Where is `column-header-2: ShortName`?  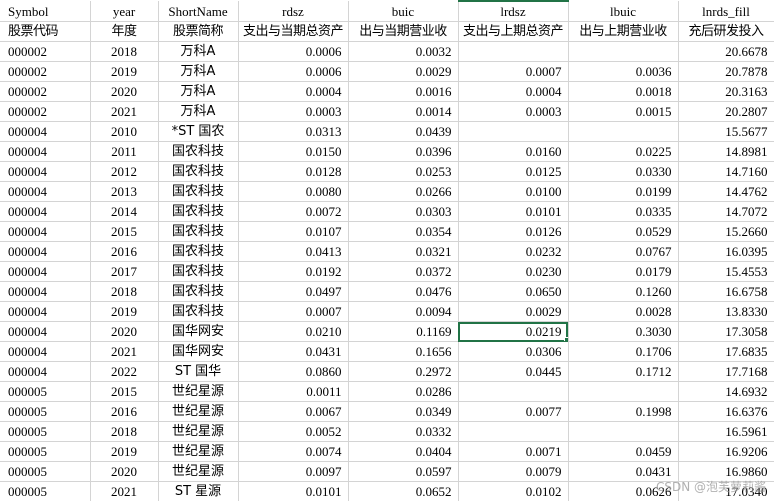
column-header-2: ShortName is located at coordinates (198, 11).